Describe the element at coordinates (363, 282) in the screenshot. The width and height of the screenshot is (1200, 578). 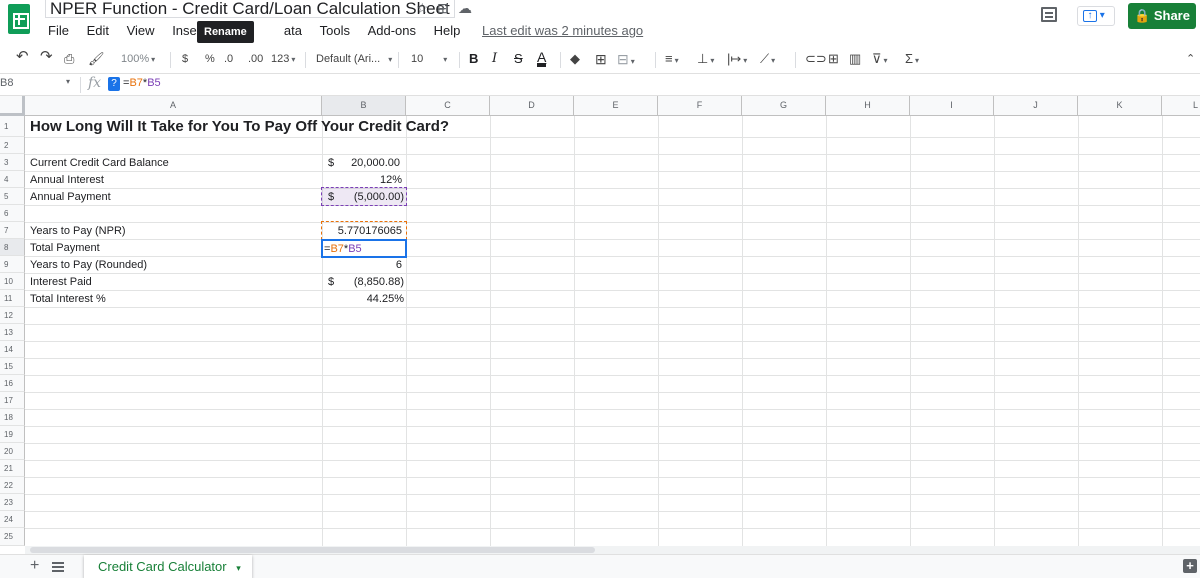
I see `cell-b10: (8,850.88)` at that location.